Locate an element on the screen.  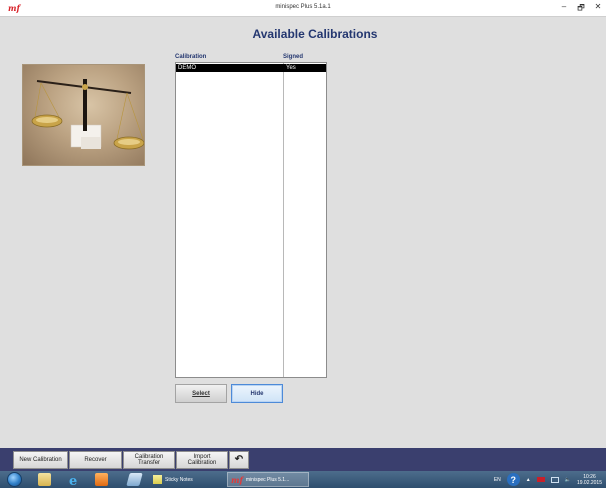
taskbar-item-sticky-notes: Sticky Notes is located at coordinates (178, 479).